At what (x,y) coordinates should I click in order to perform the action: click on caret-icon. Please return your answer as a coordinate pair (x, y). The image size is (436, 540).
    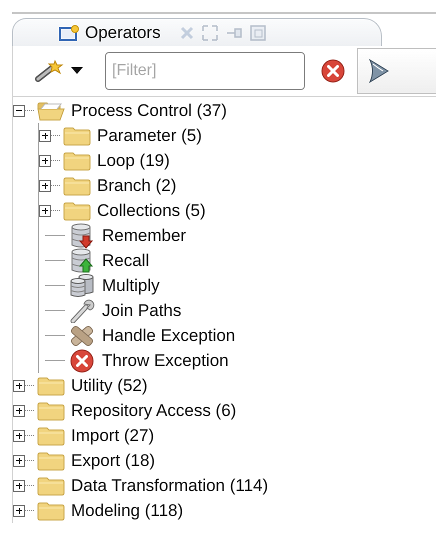
    Looking at the image, I should click on (77, 71).